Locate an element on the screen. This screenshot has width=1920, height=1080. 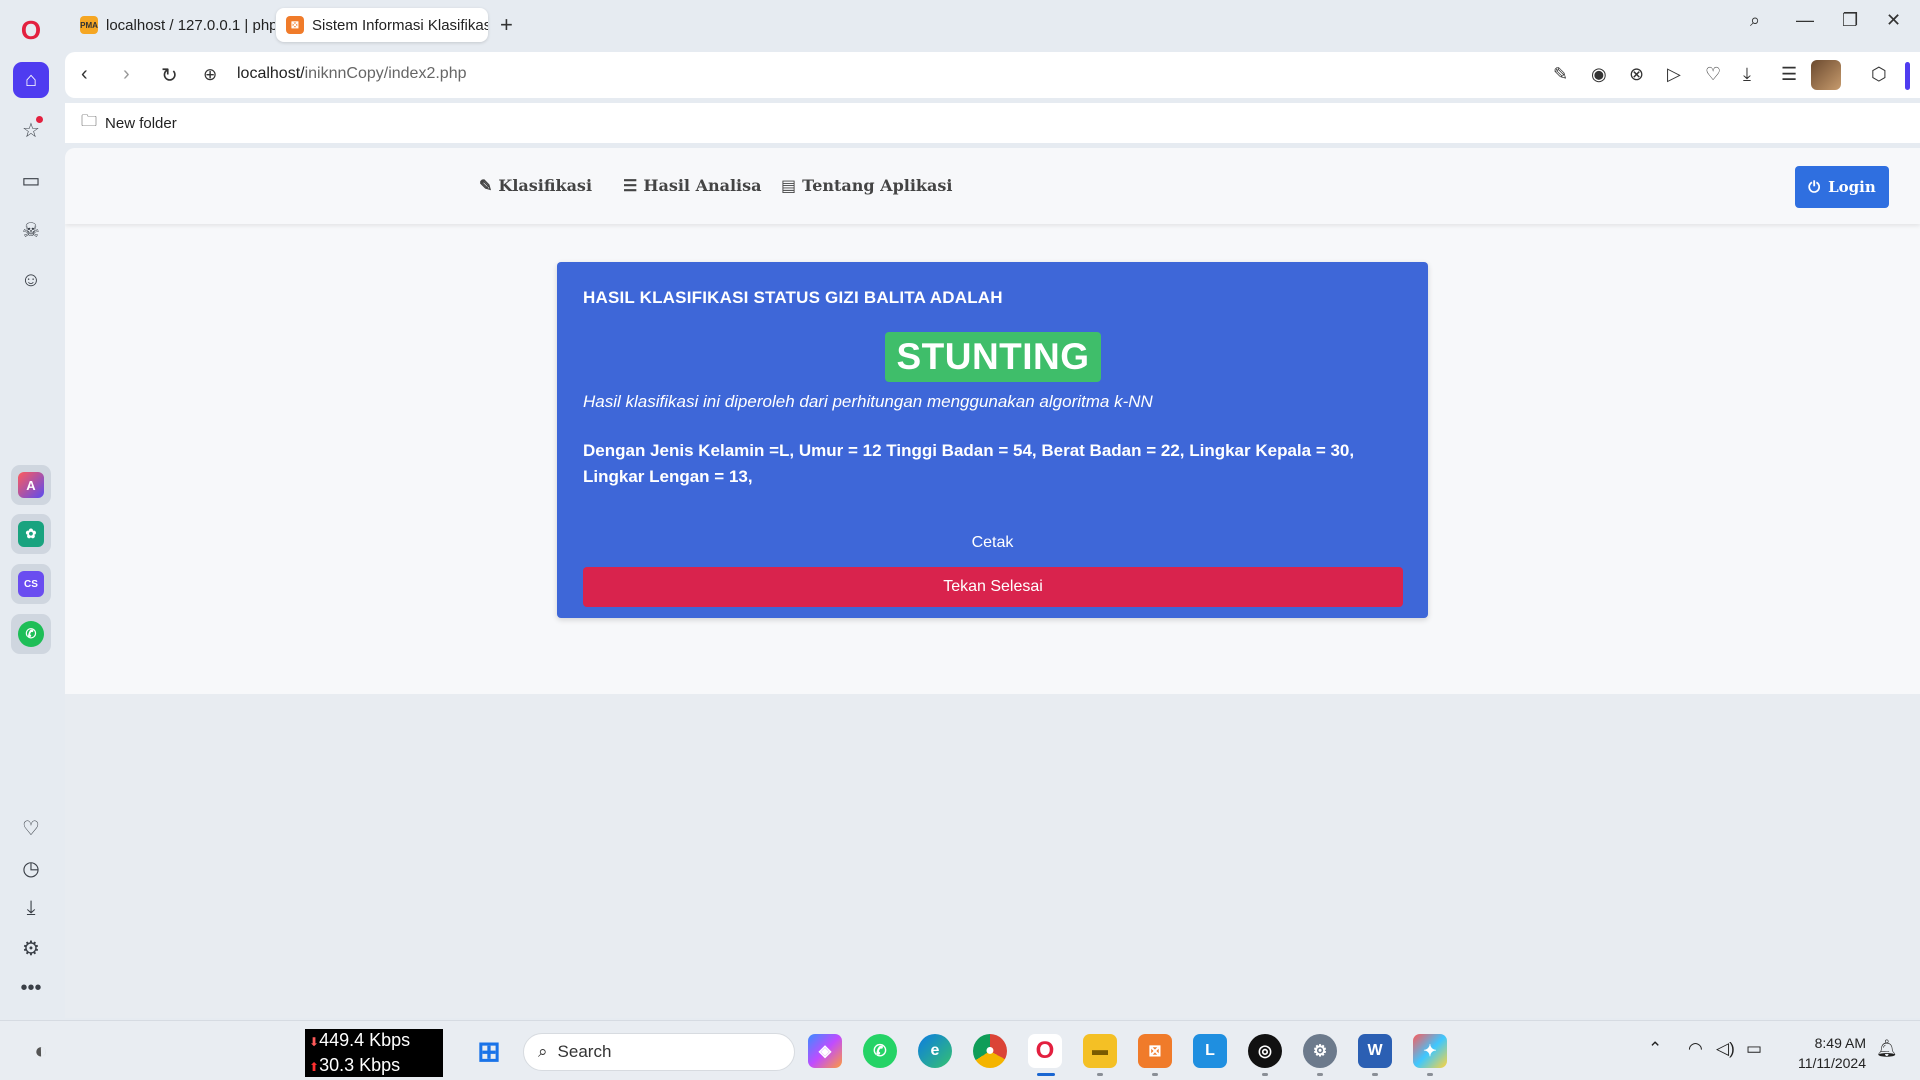
restore-icon: ❐ is located at coordinates (1850, 20).